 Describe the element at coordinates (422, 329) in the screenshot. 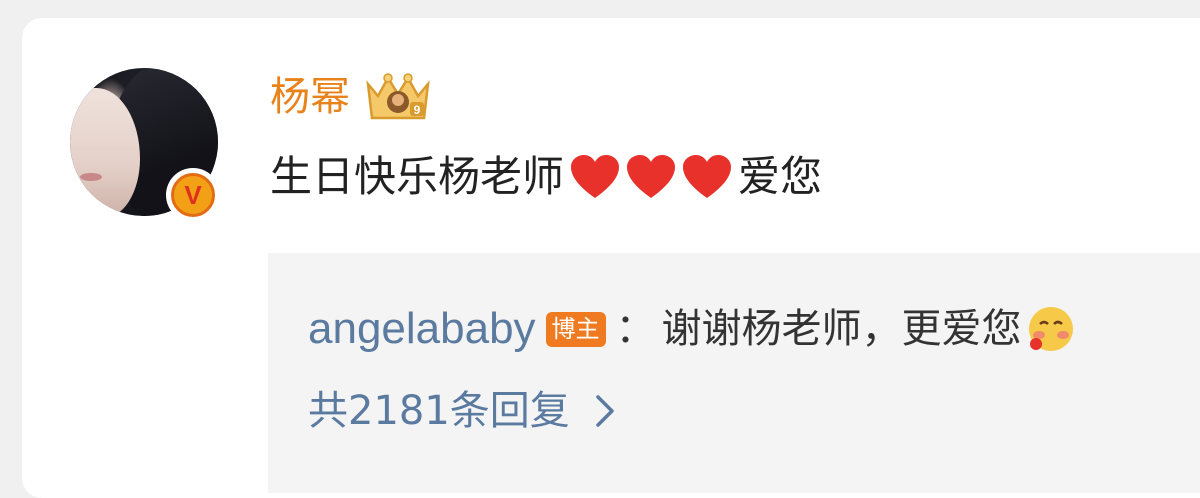

I see `reply-username: angelababy` at that location.